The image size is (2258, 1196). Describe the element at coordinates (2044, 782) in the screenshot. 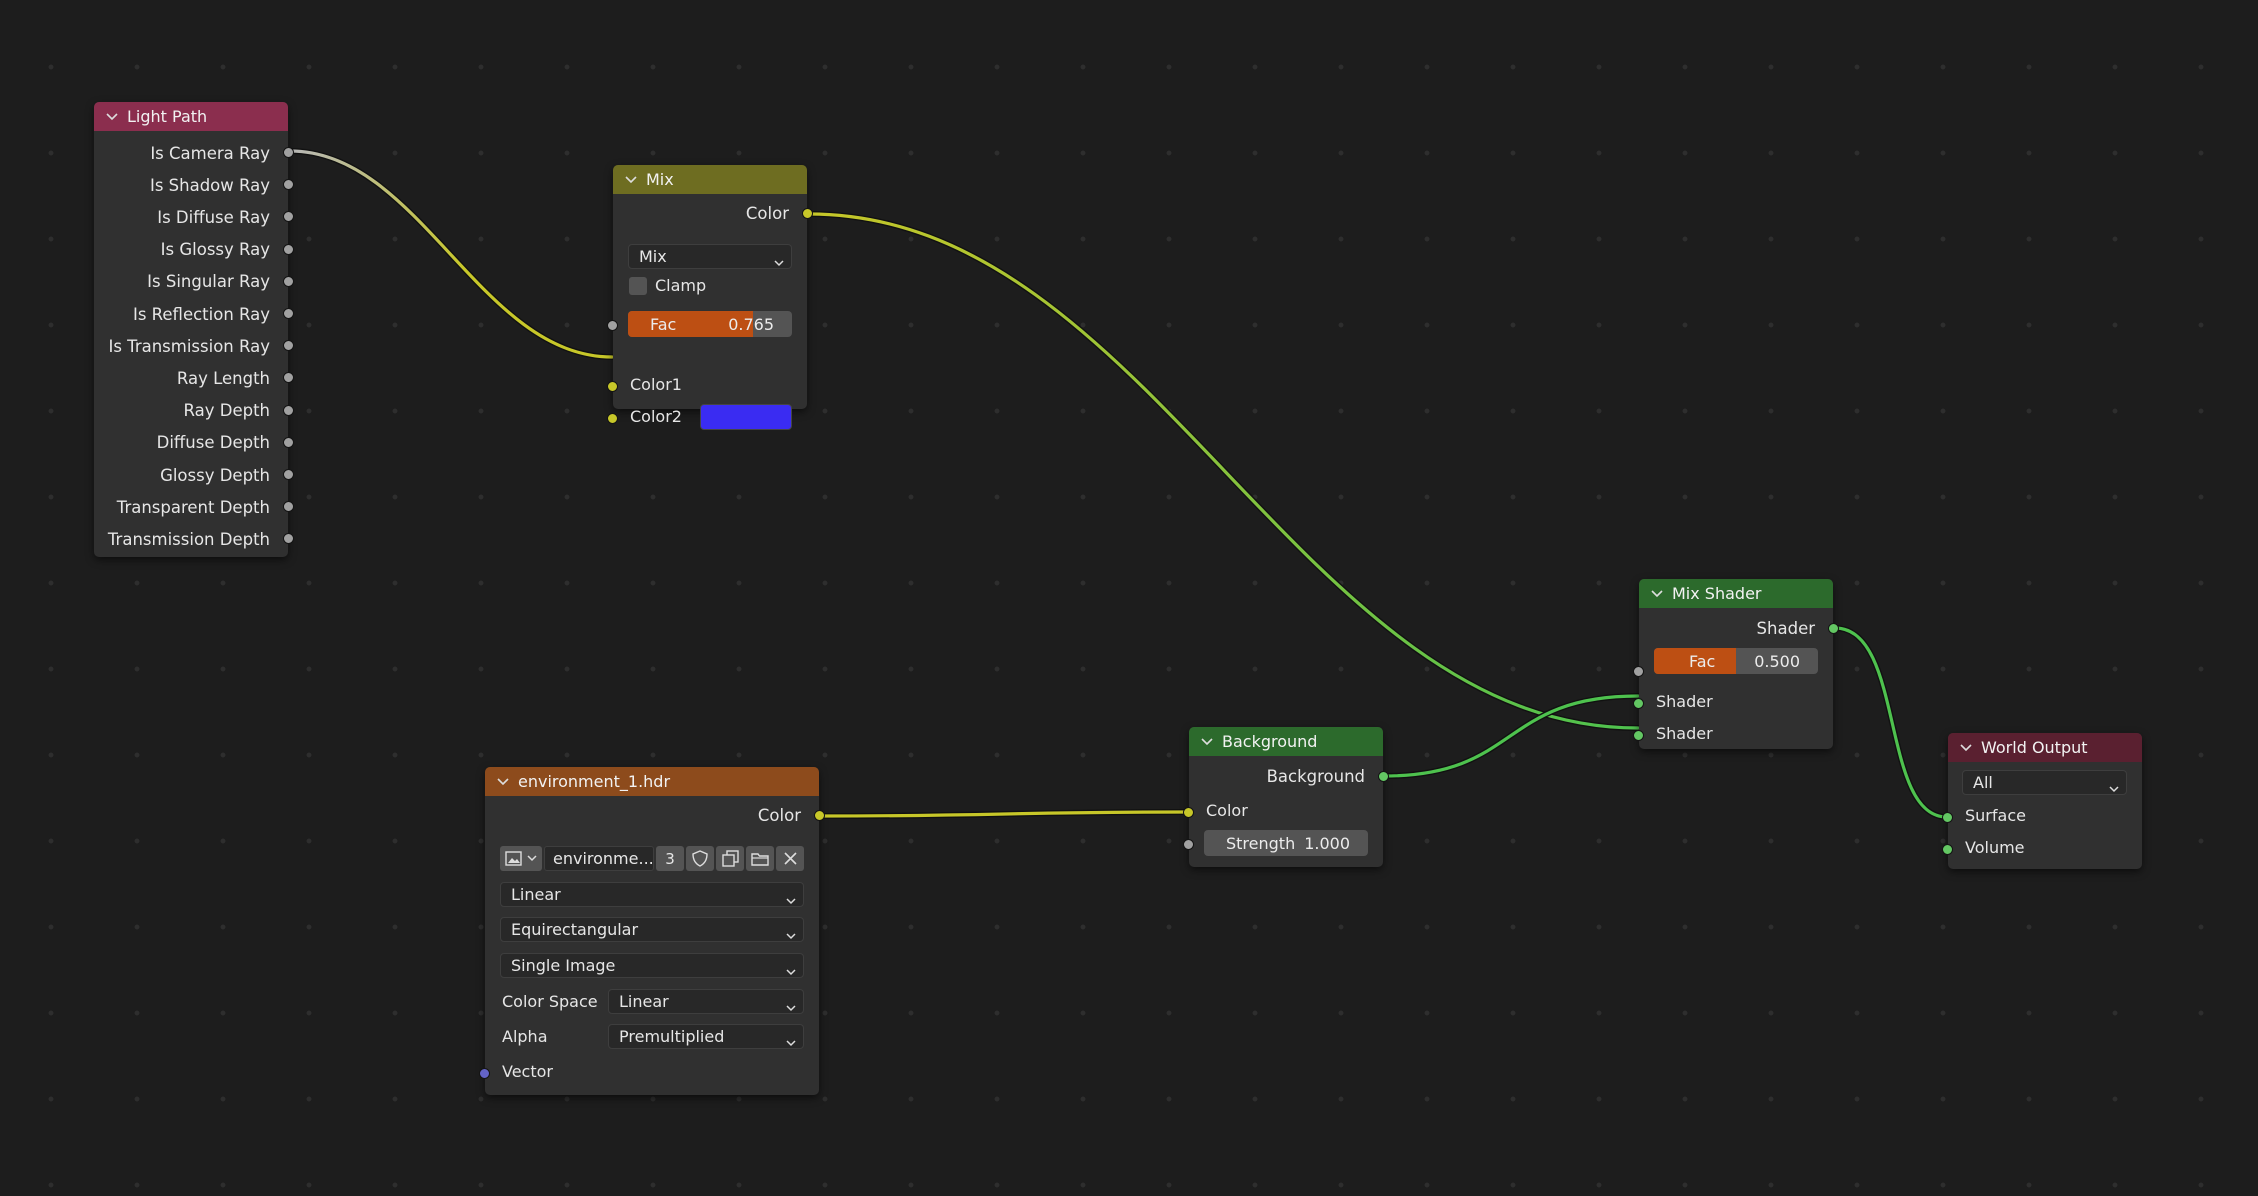

I see `world-output-target-dropdown: All` at that location.